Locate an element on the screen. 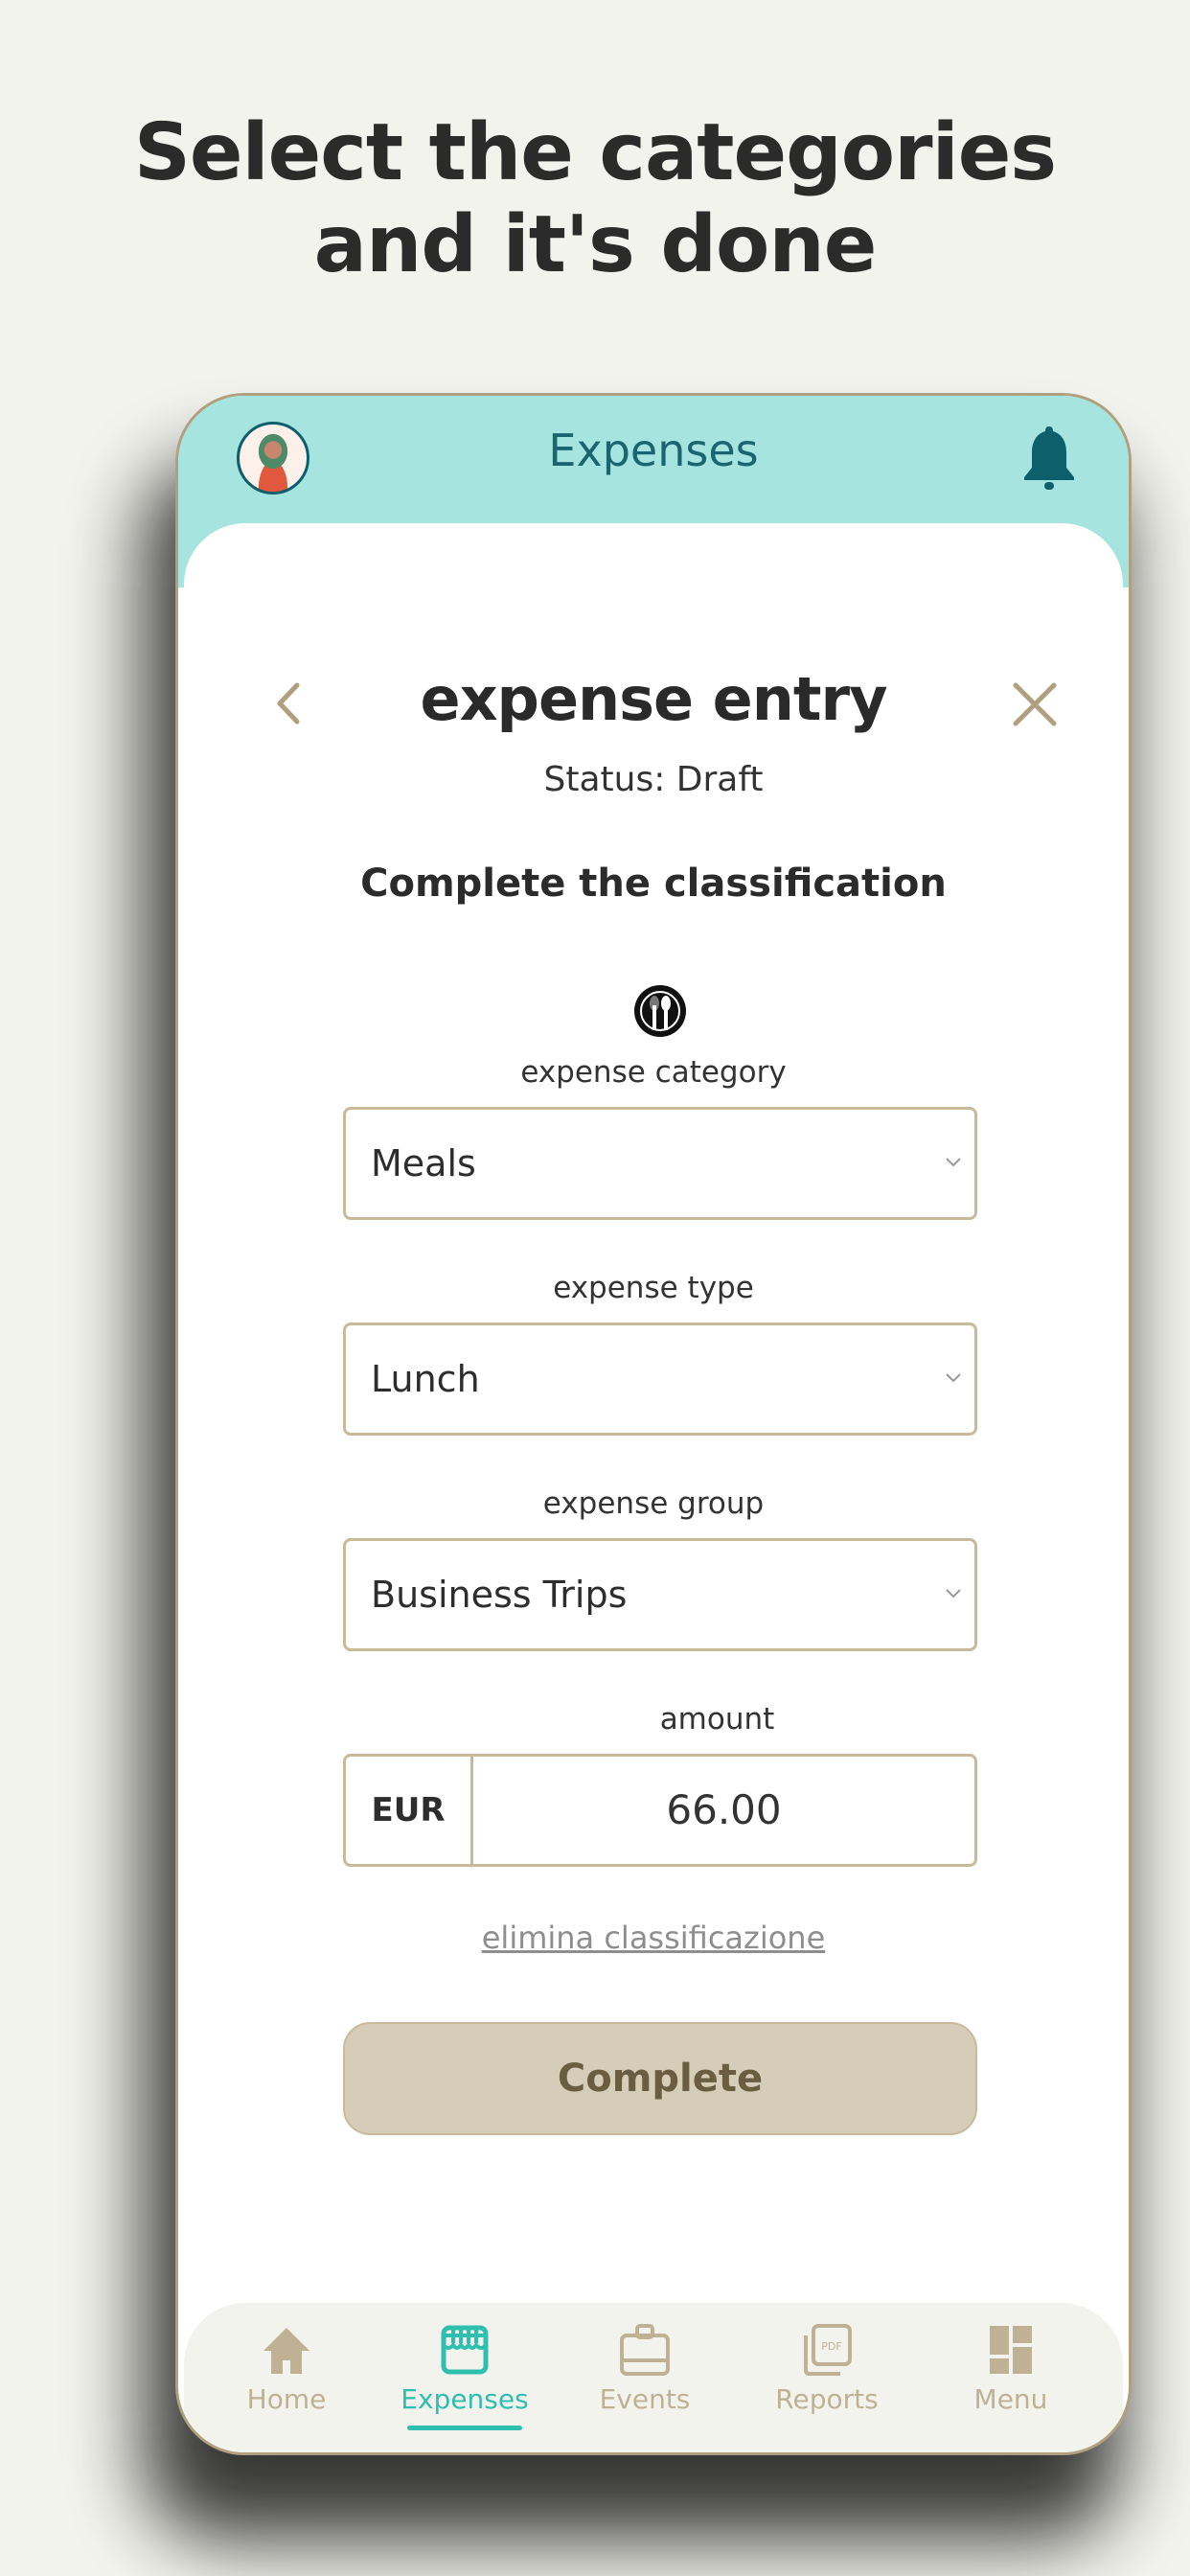 The height and width of the screenshot is (2576, 1190). amount-field: EUR 66.00 is located at coordinates (660, 1810).